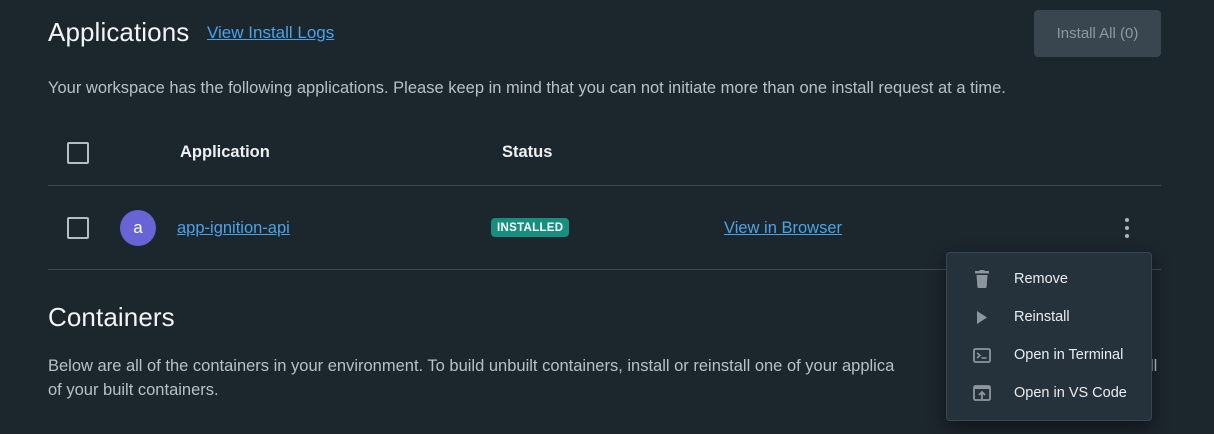 This screenshot has height=434, width=1214. What do you see at coordinates (604, 185) in the screenshot?
I see `table-header-divider` at bounding box center [604, 185].